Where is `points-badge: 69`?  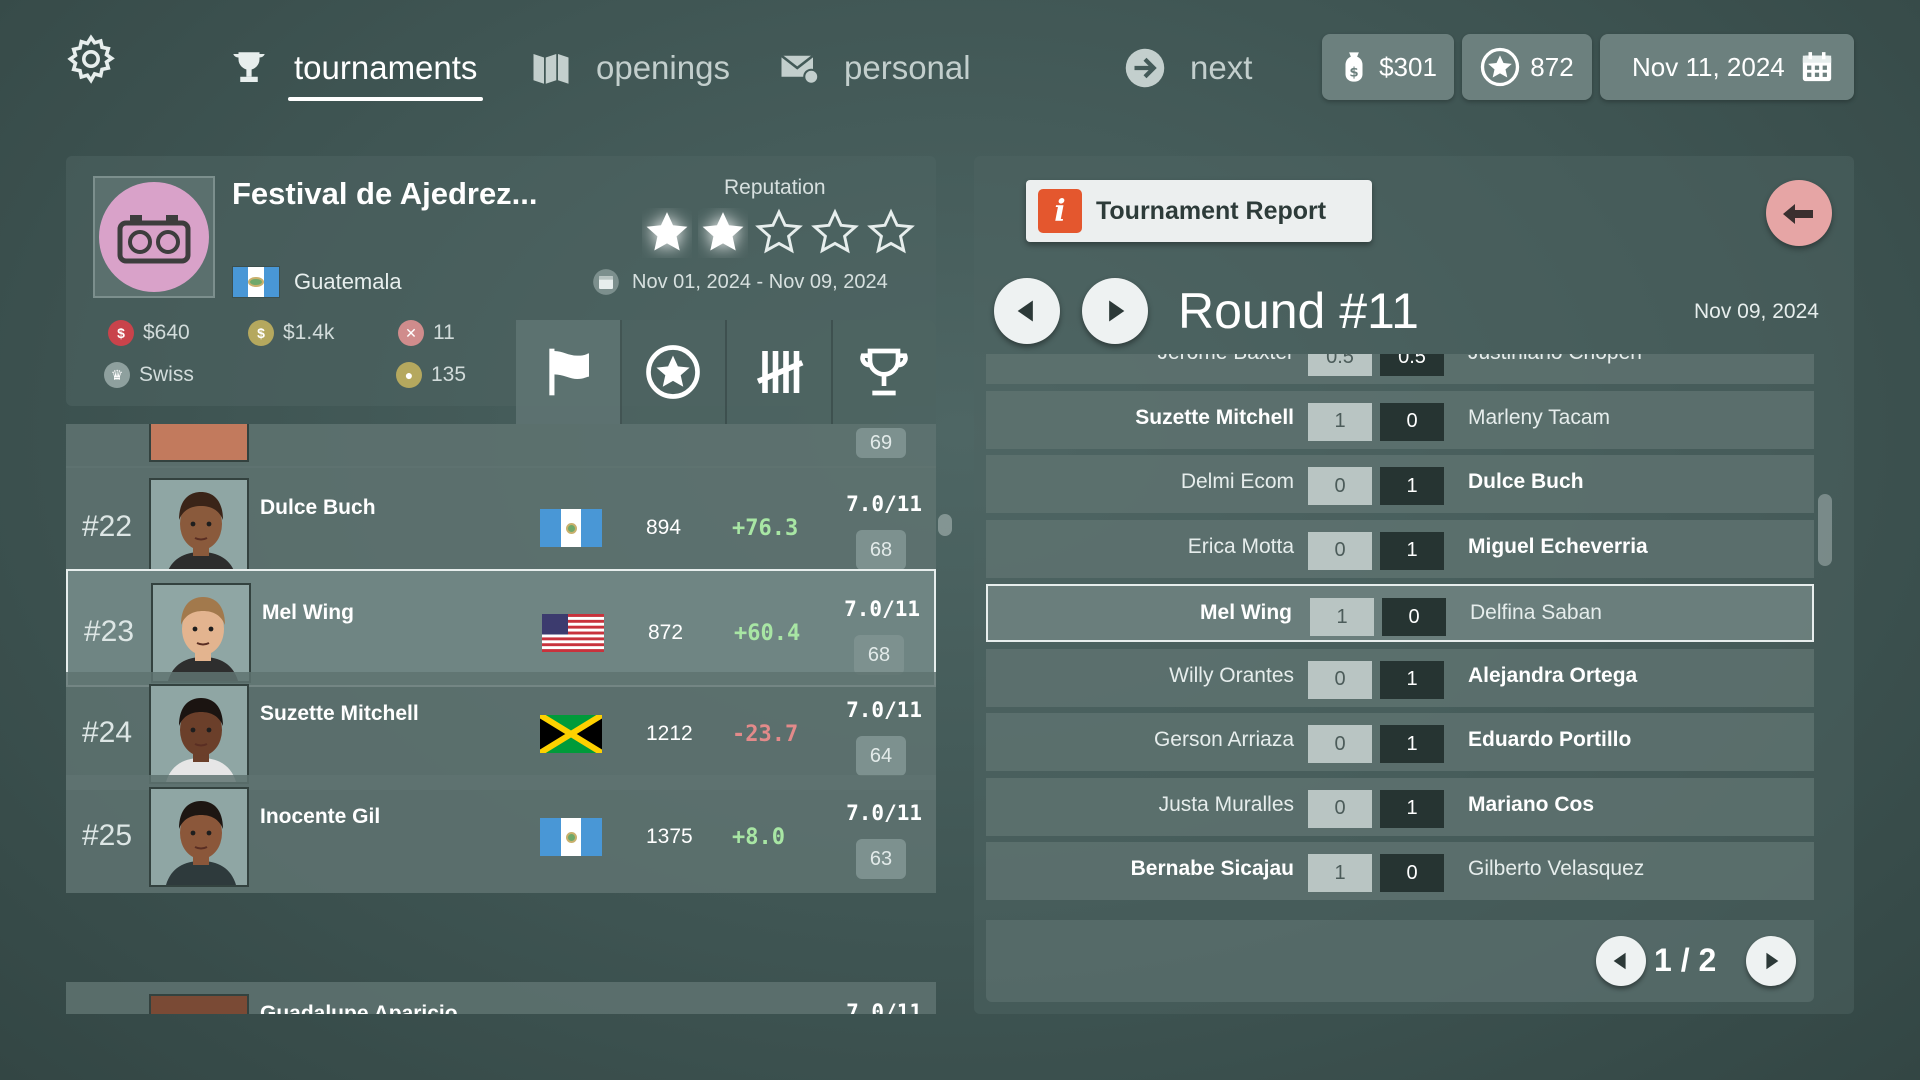 points-badge: 69 is located at coordinates (881, 443).